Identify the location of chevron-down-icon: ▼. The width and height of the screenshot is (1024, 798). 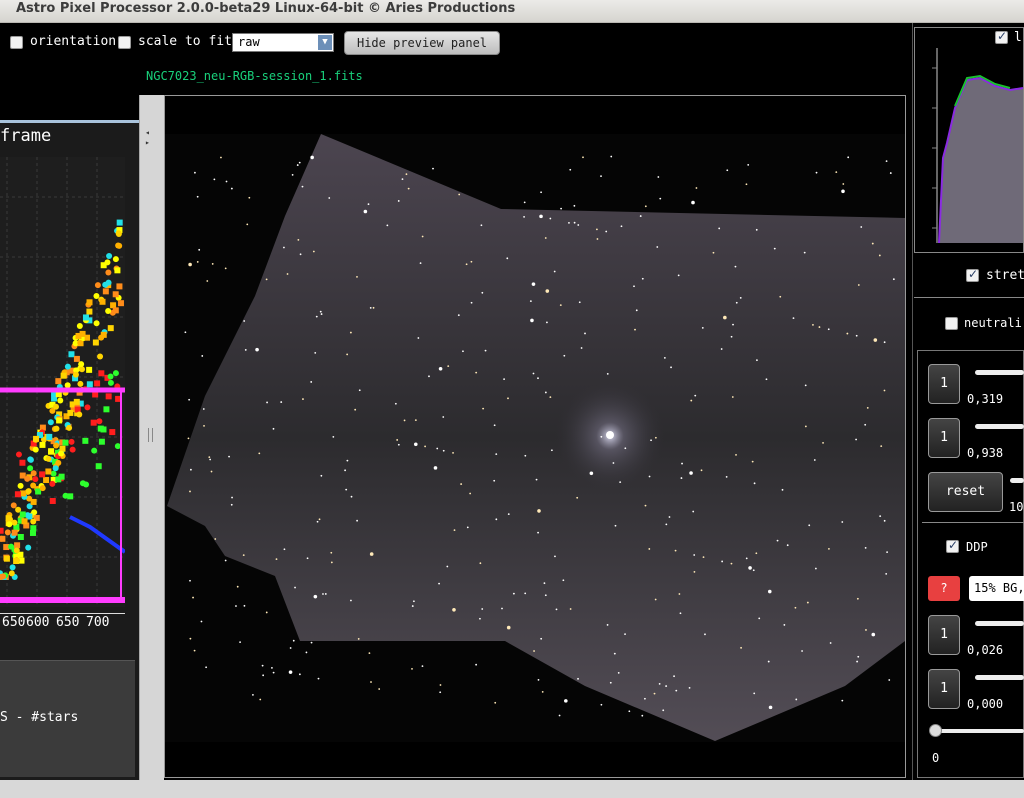
(325, 42).